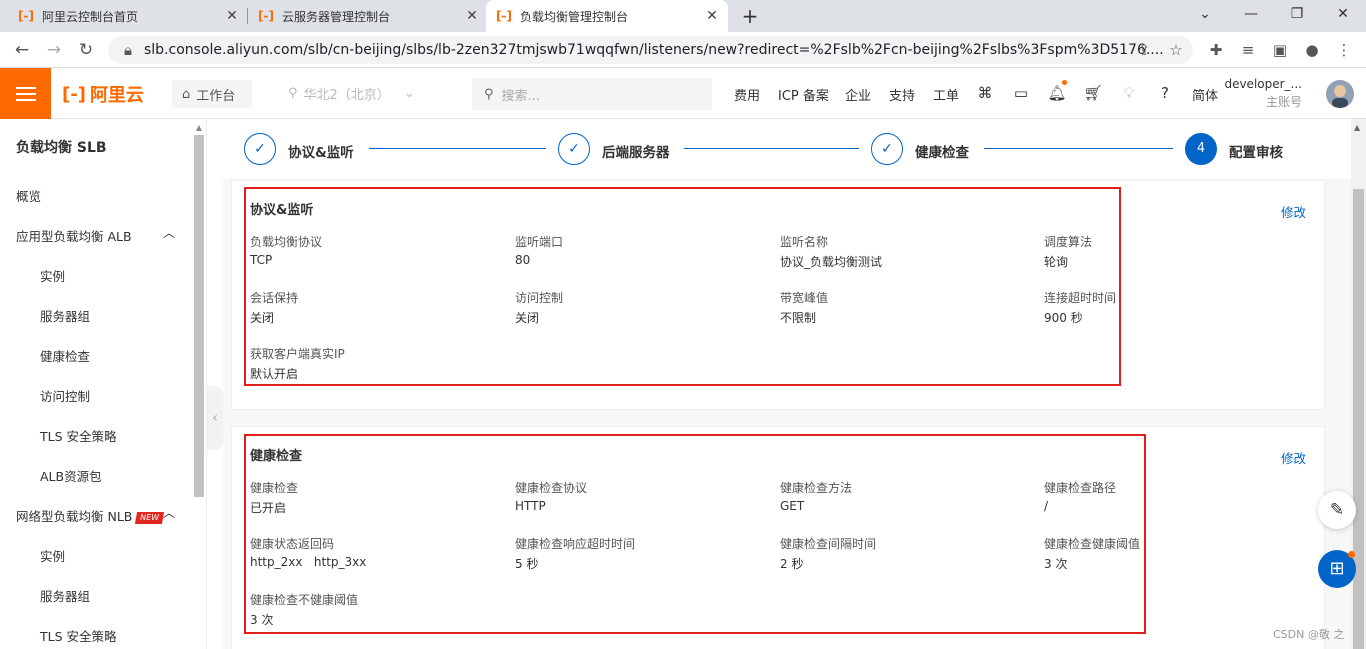 This screenshot has width=1366, height=649. What do you see at coordinates (90, 515) in the screenshot?
I see `sidebar-group-nlb: 网络型负载均衡 NLB NEW` at bounding box center [90, 515].